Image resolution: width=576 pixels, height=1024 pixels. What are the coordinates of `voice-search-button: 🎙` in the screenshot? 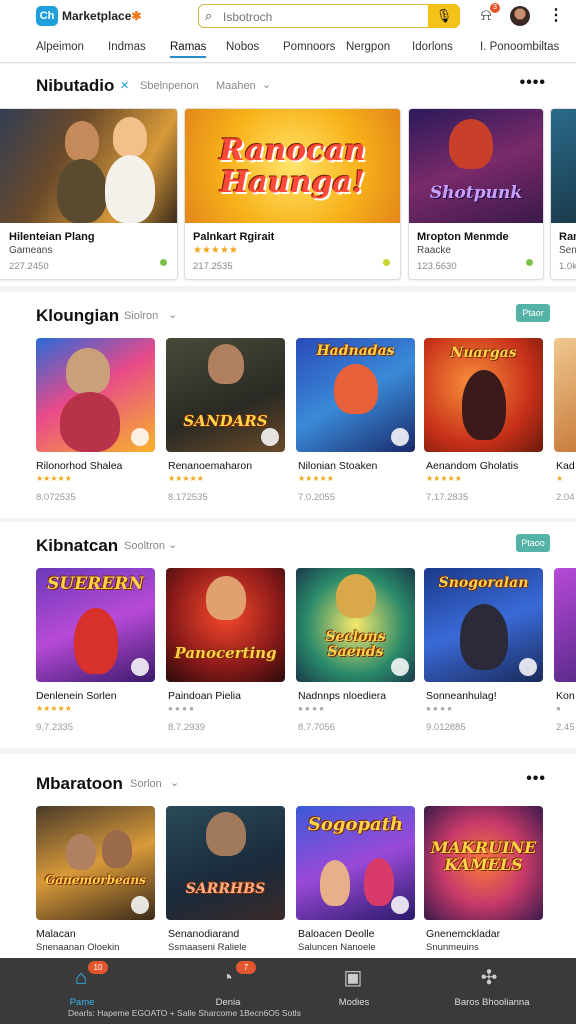 It's located at (444, 15).